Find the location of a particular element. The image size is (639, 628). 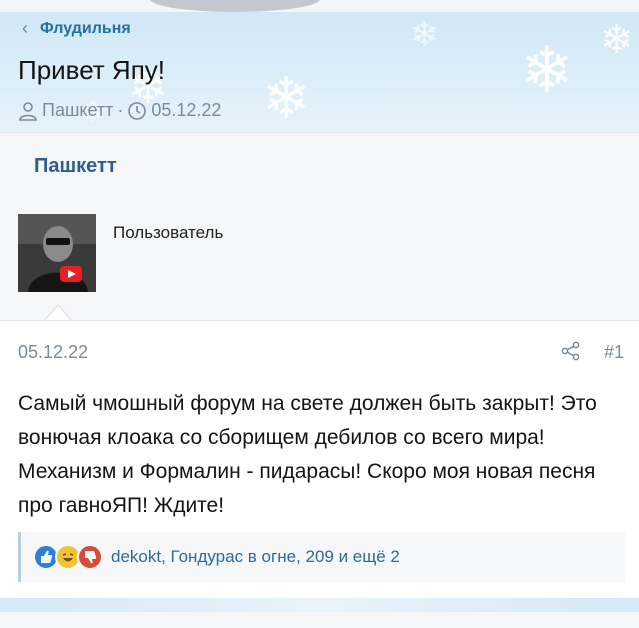

top-strip is located at coordinates (319, 6).